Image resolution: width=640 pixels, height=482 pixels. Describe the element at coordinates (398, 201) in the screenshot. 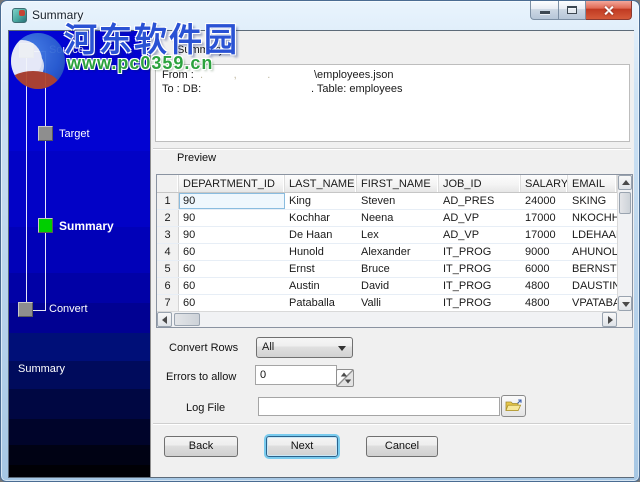

I see `grid-cell: Steven` at that location.